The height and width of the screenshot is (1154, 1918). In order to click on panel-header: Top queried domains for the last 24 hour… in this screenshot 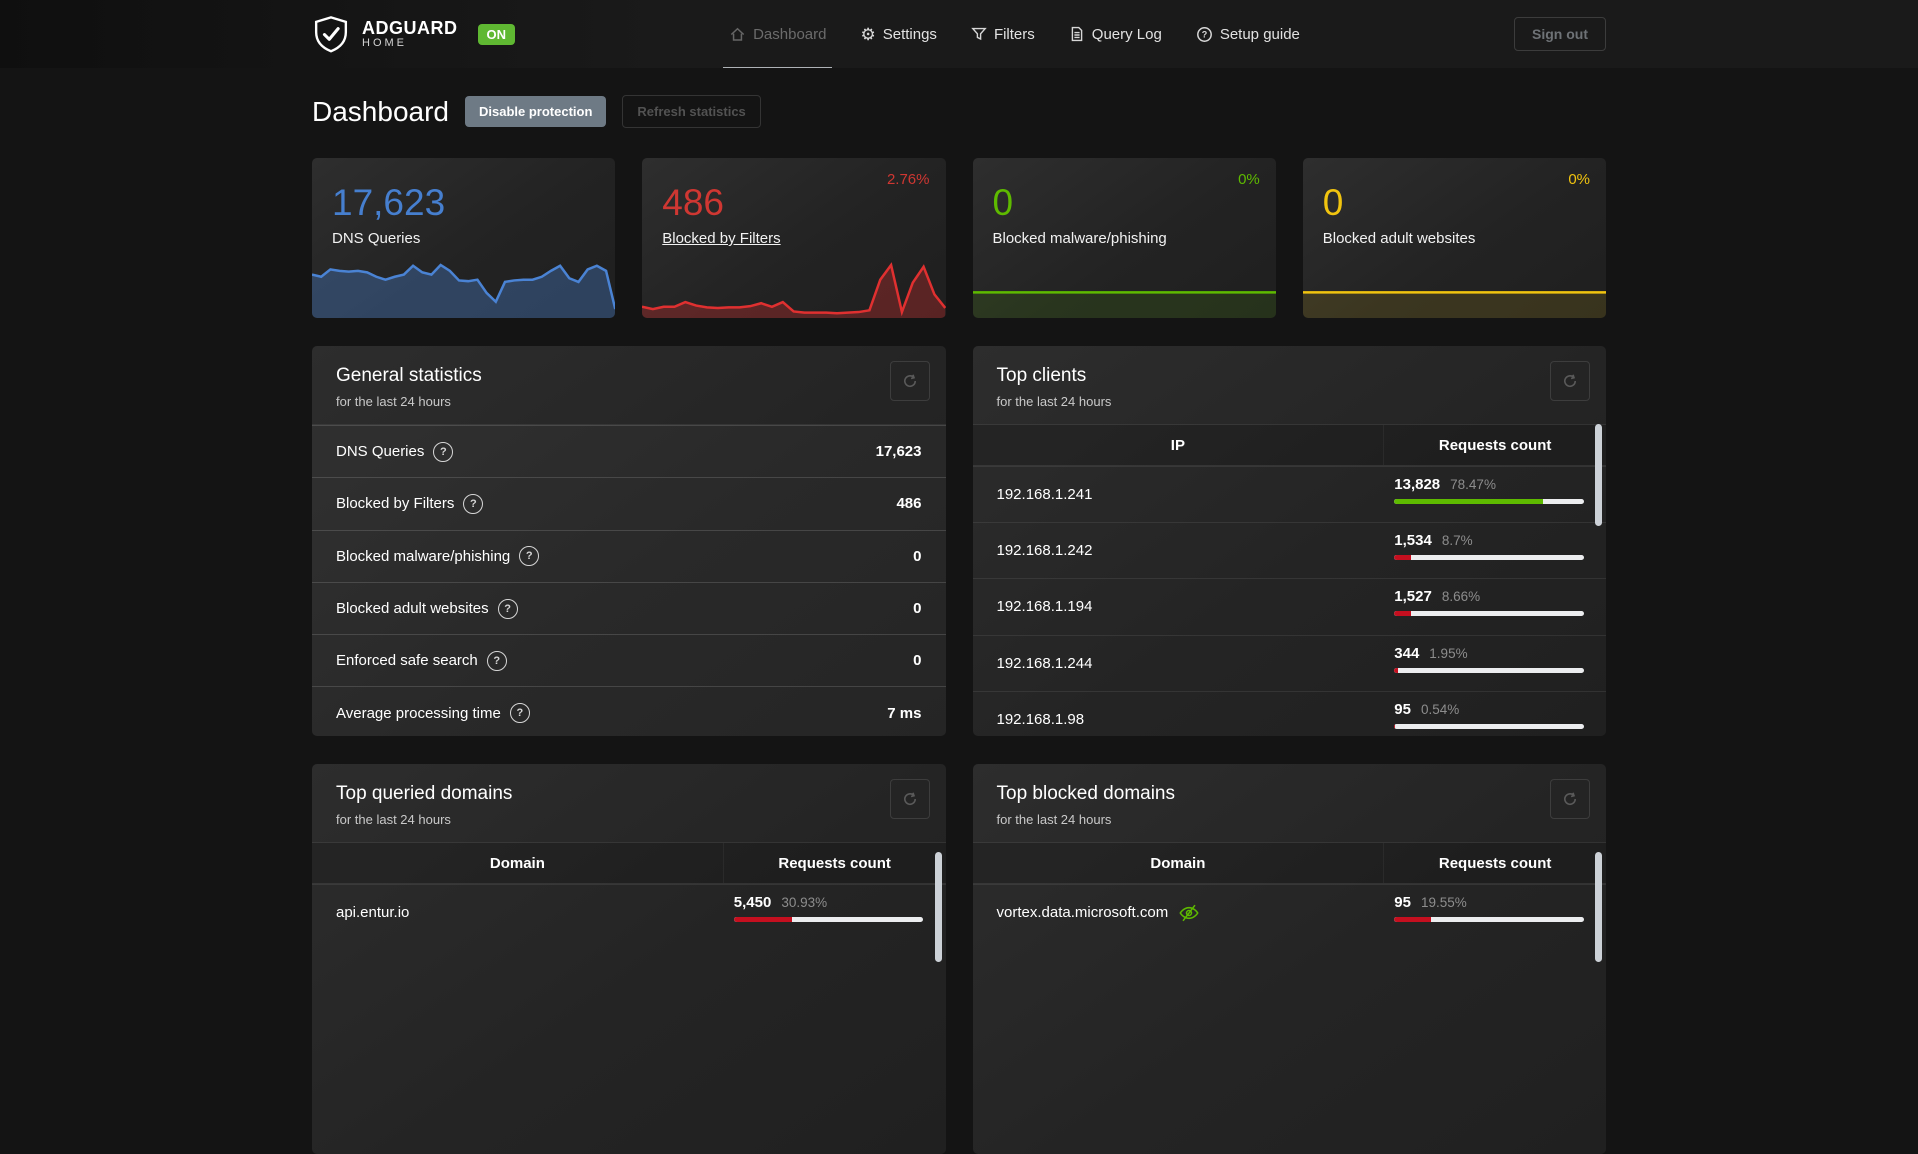, I will do `click(629, 803)`.